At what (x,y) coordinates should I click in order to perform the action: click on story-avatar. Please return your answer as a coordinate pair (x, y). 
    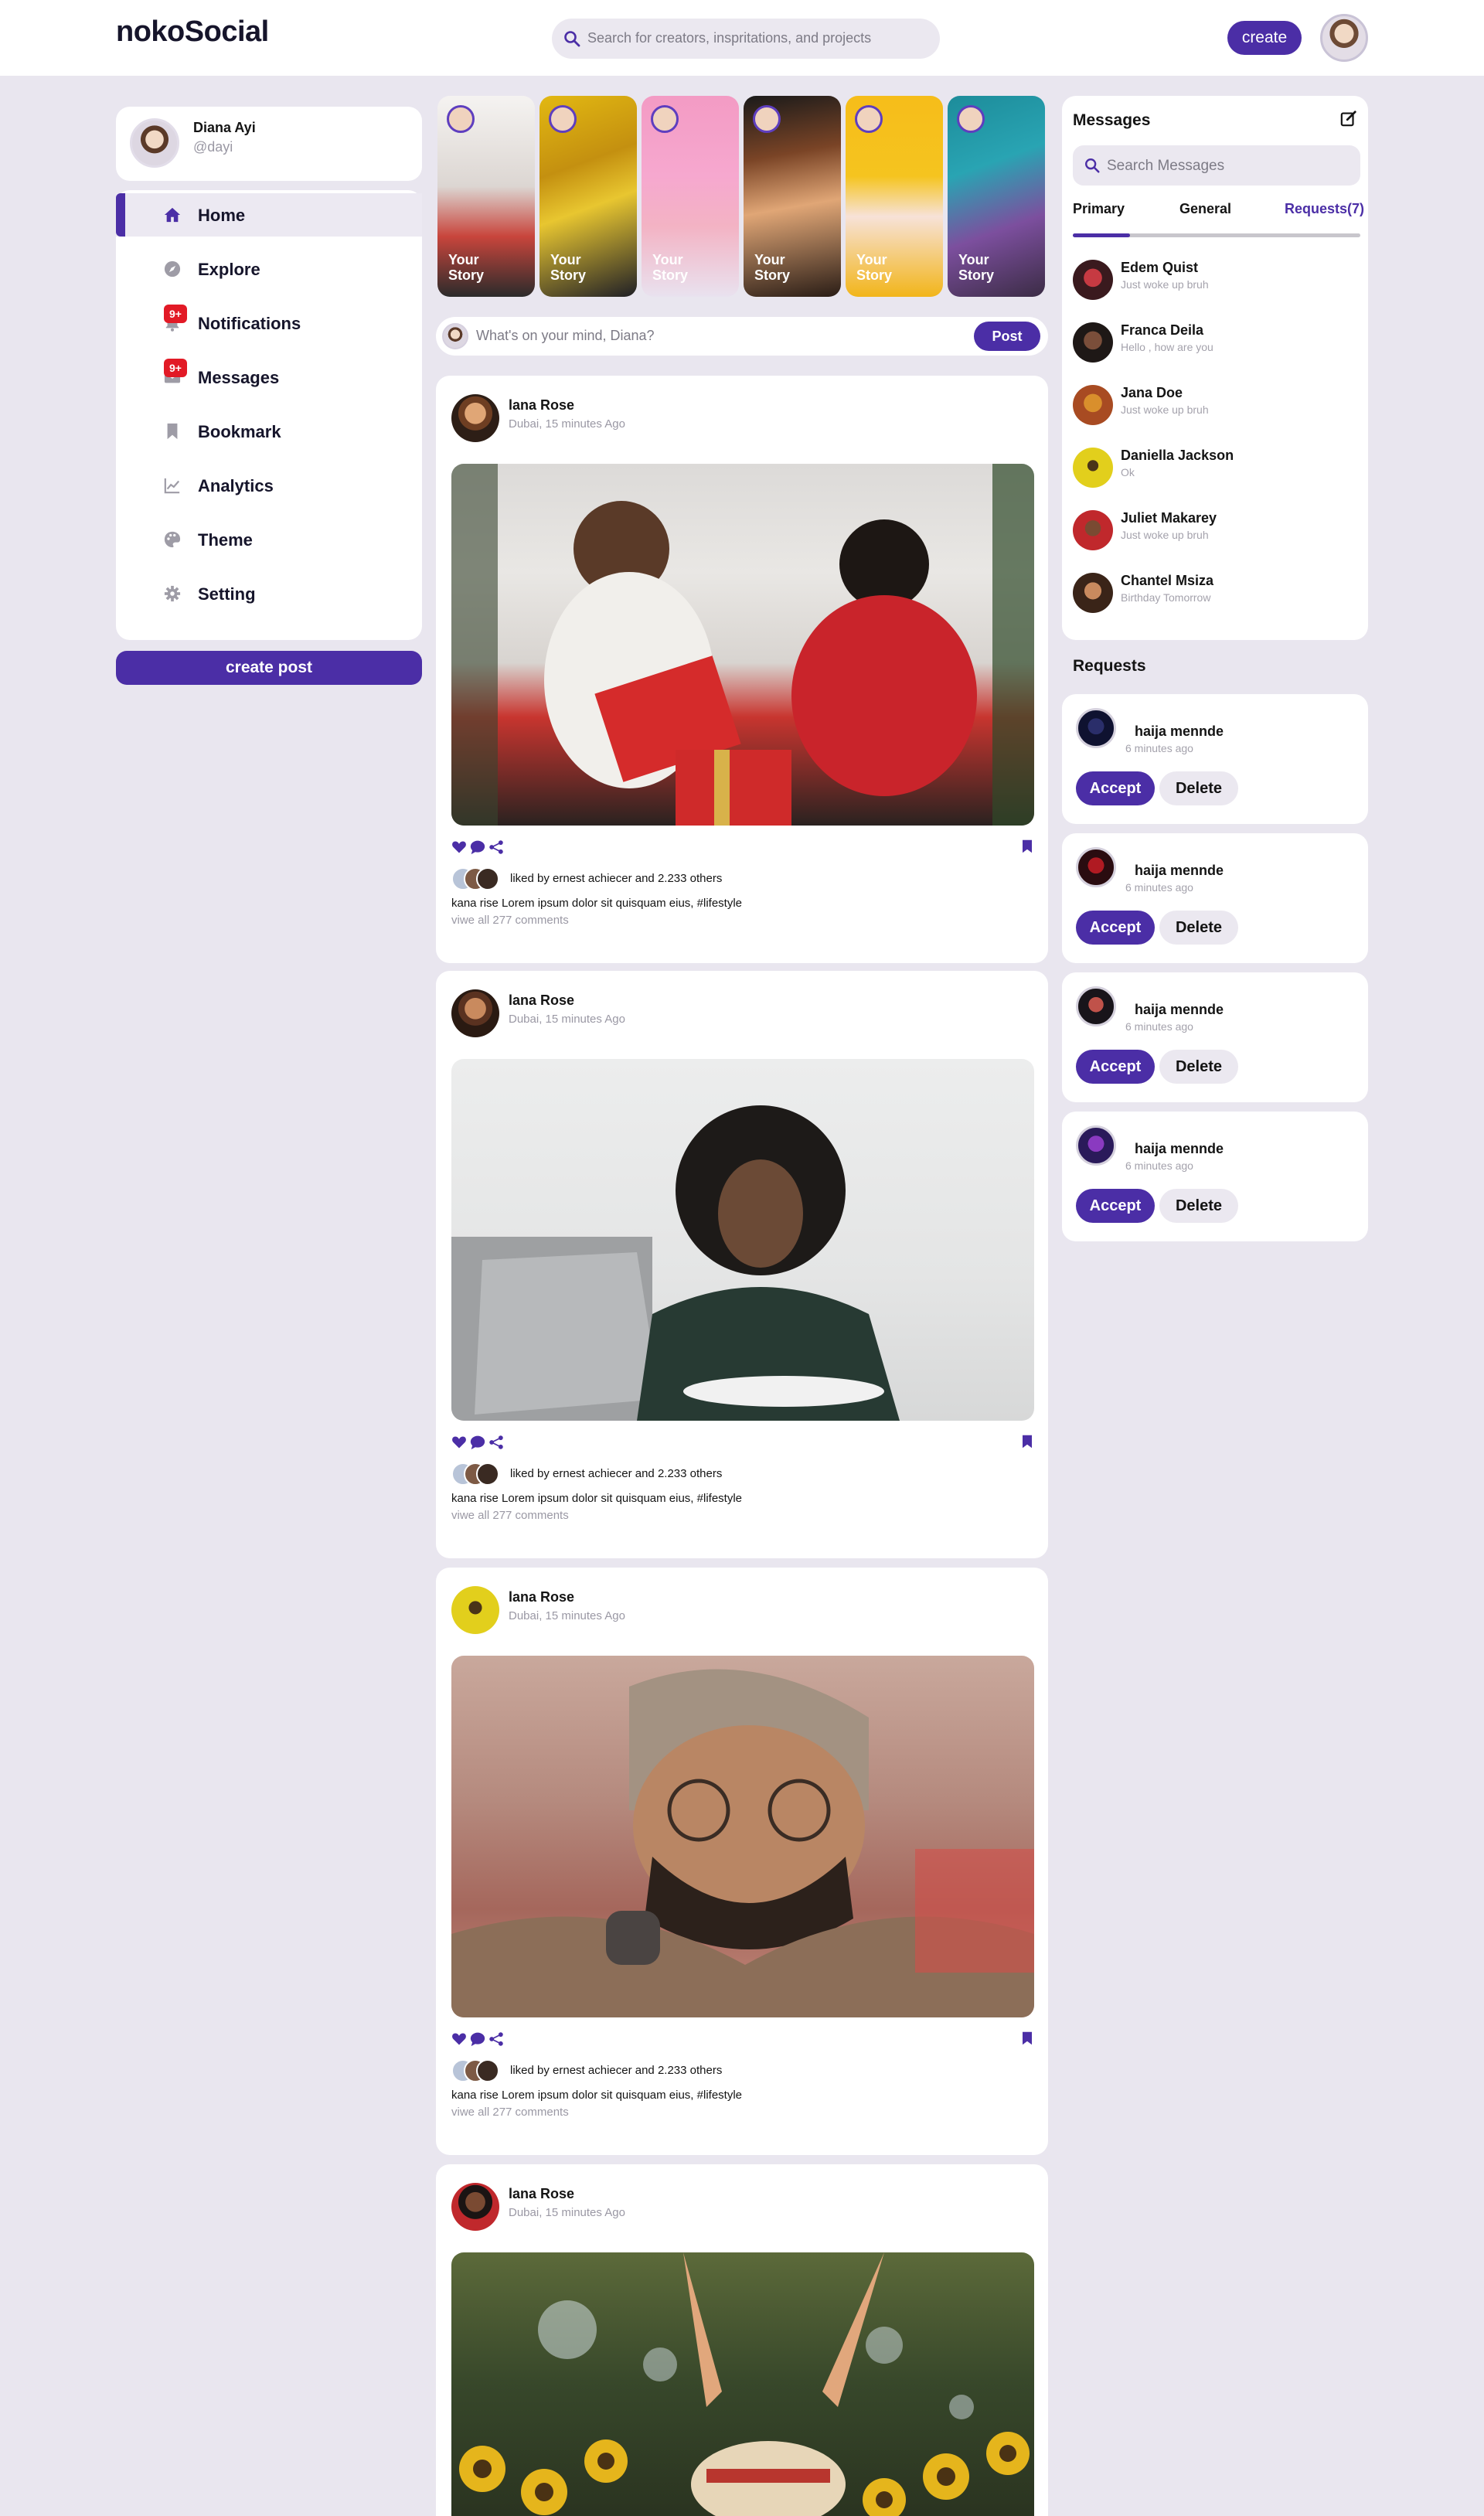
    Looking at the image, I should click on (665, 119).